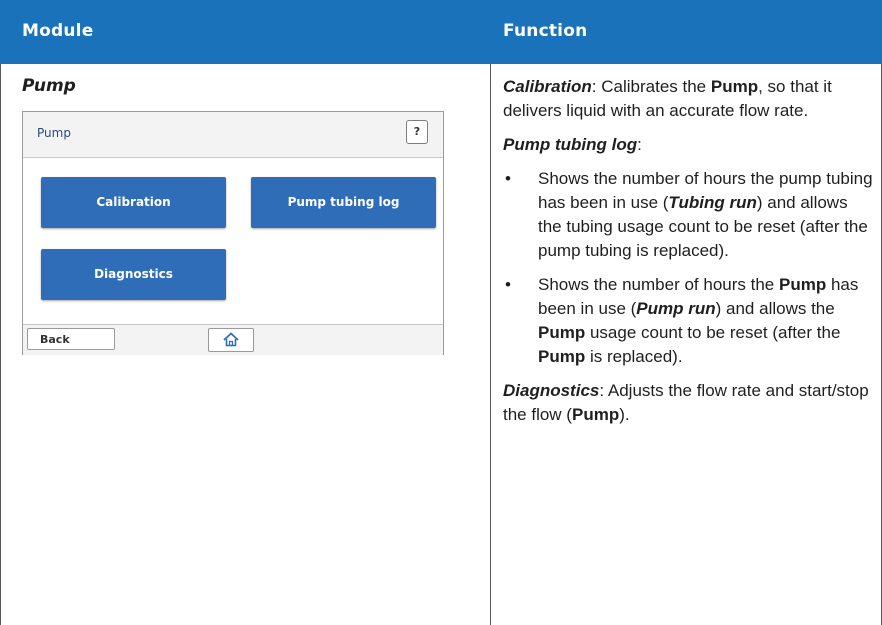 This screenshot has width=882, height=625. Describe the element at coordinates (71, 339) in the screenshot. I see `back-button: Back` at that location.